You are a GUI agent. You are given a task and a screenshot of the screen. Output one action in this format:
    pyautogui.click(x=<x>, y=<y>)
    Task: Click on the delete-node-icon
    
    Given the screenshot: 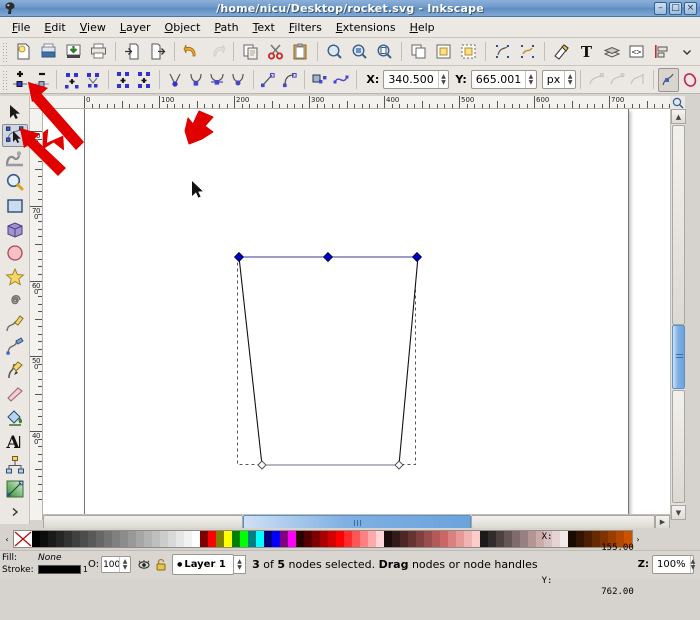 What is the action you would take?
    pyautogui.click(x=41, y=80)
    